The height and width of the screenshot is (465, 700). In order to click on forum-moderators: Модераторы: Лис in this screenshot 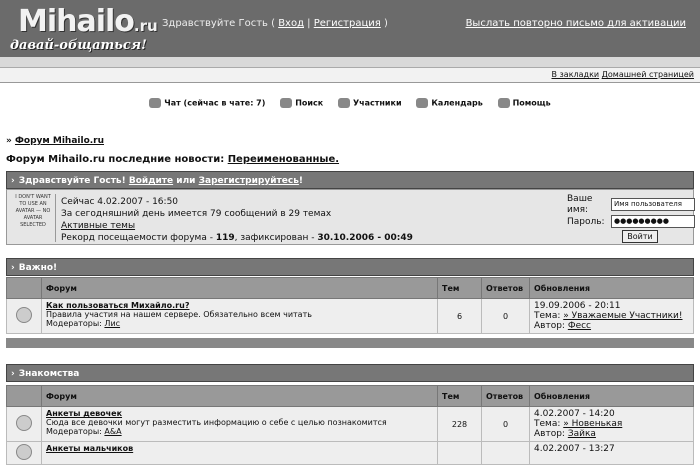, I will do `click(83, 323)`.